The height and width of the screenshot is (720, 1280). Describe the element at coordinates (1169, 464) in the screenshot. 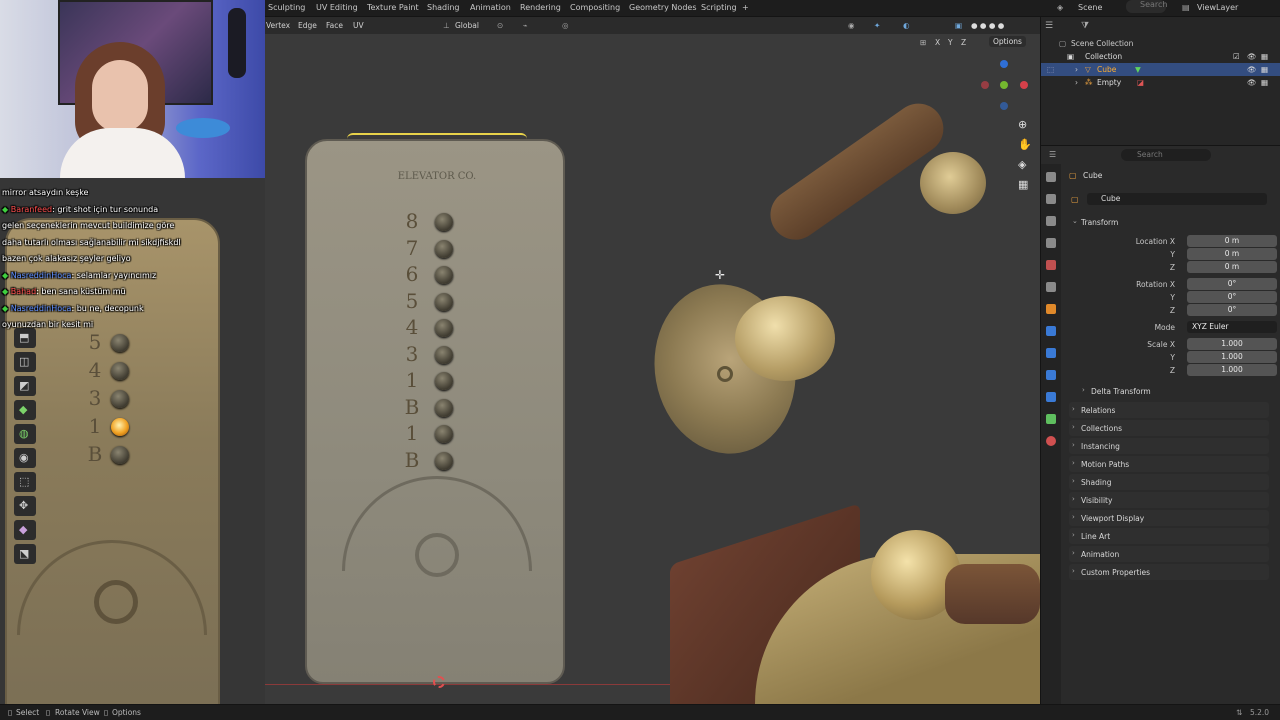

I see `panel-motion-paths: › Motion Paths` at that location.